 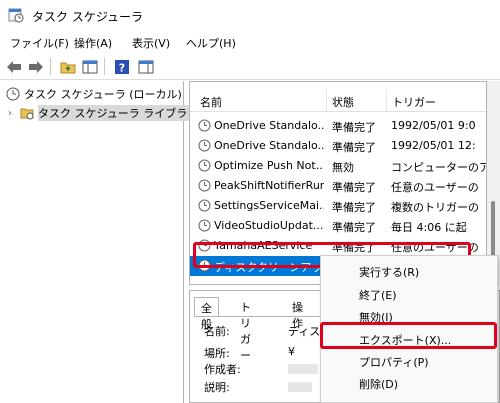 I want to click on list-header: 名前 状態 トリガー, so click(x=338, y=101).